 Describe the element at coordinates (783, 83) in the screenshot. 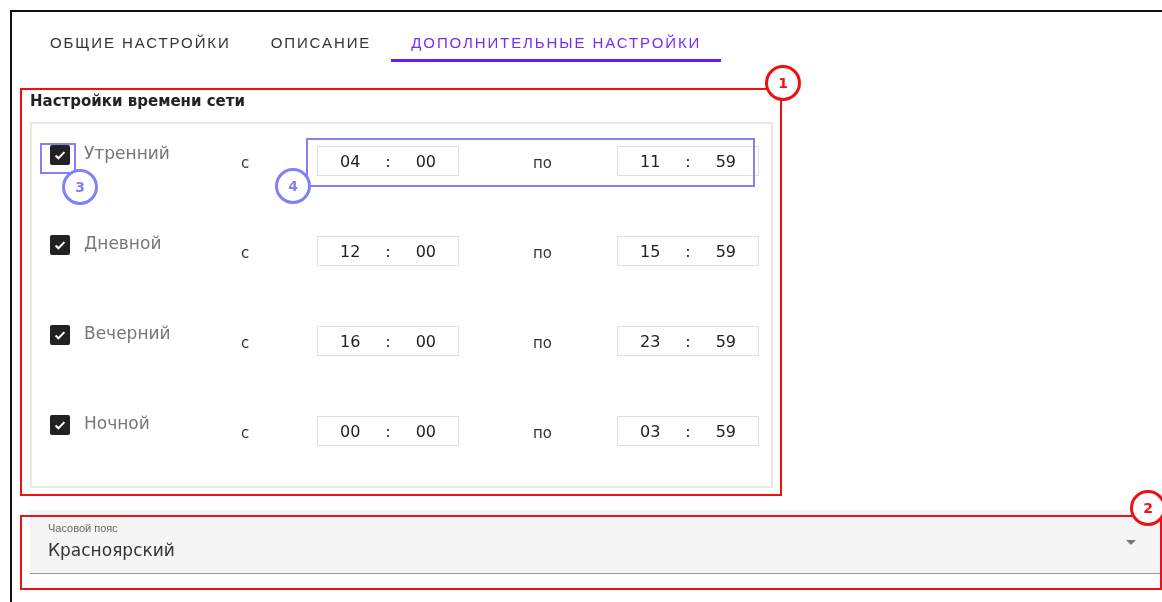

I see `annotation-badge: 1` at that location.